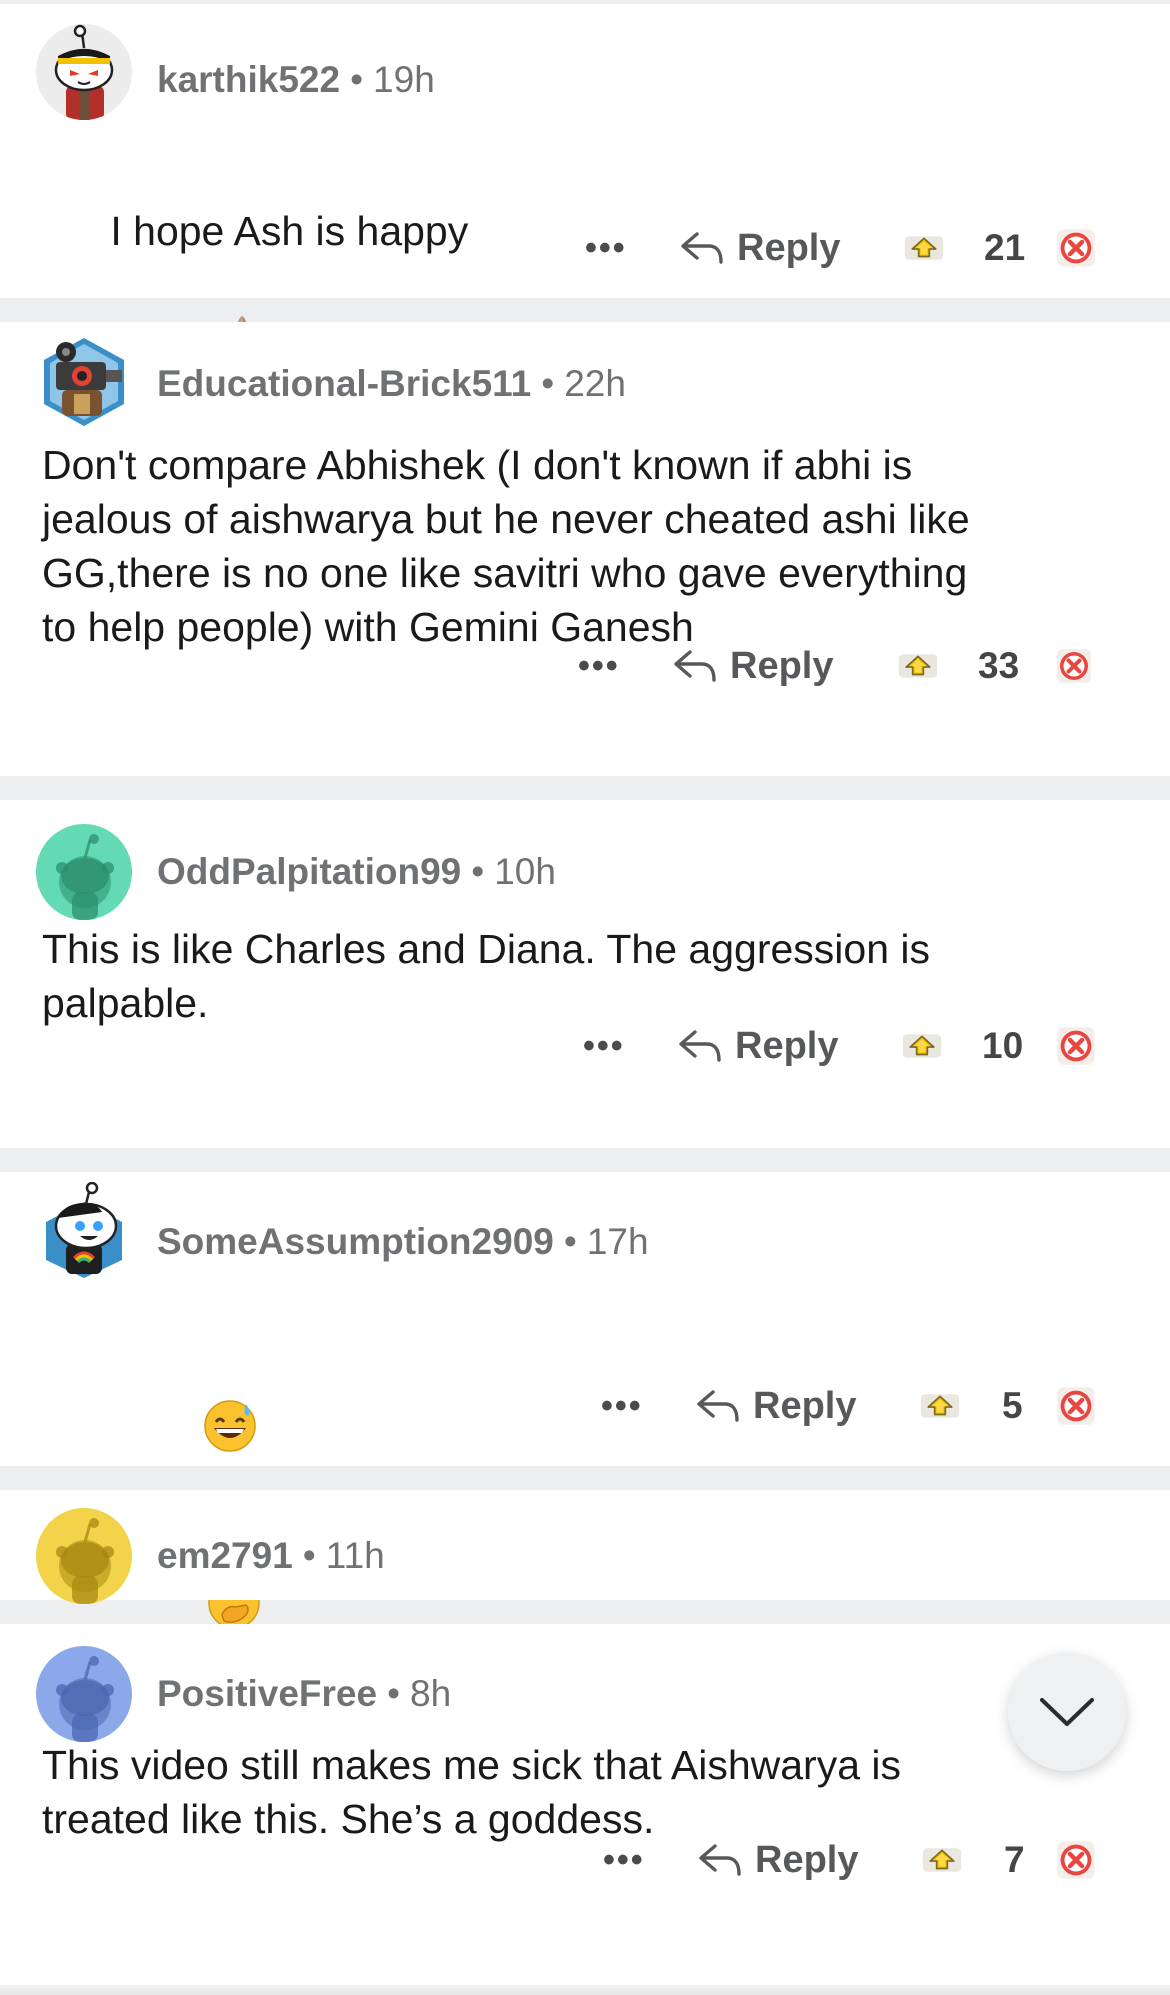  I want to click on timestamp: 17h, so click(617, 1241).